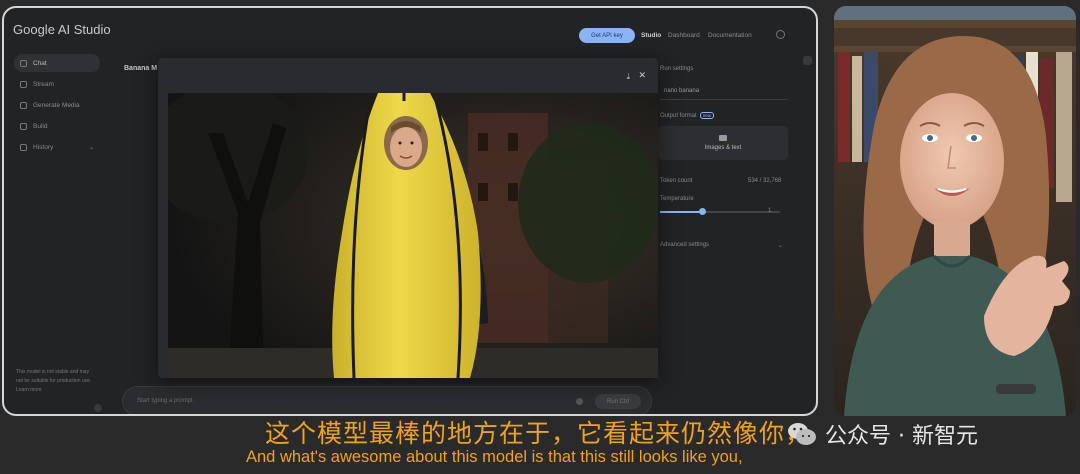 The image size is (1080, 474). Describe the element at coordinates (62, 29) in the screenshot. I see `app-title: Google AI Studio` at that location.